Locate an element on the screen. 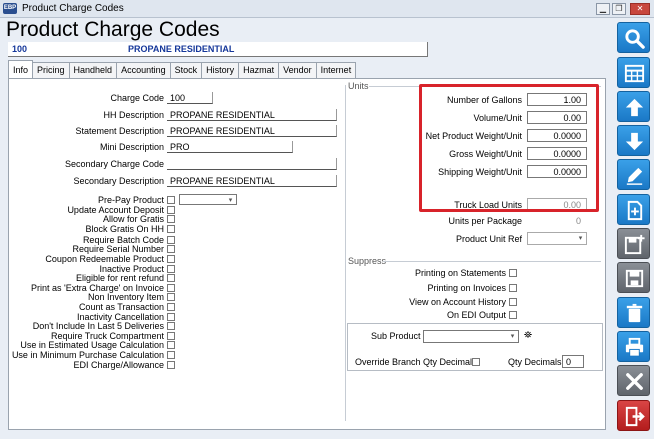 The image size is (654, 439). update-account-deposit-checkbox is located at coordinates (171, 210).